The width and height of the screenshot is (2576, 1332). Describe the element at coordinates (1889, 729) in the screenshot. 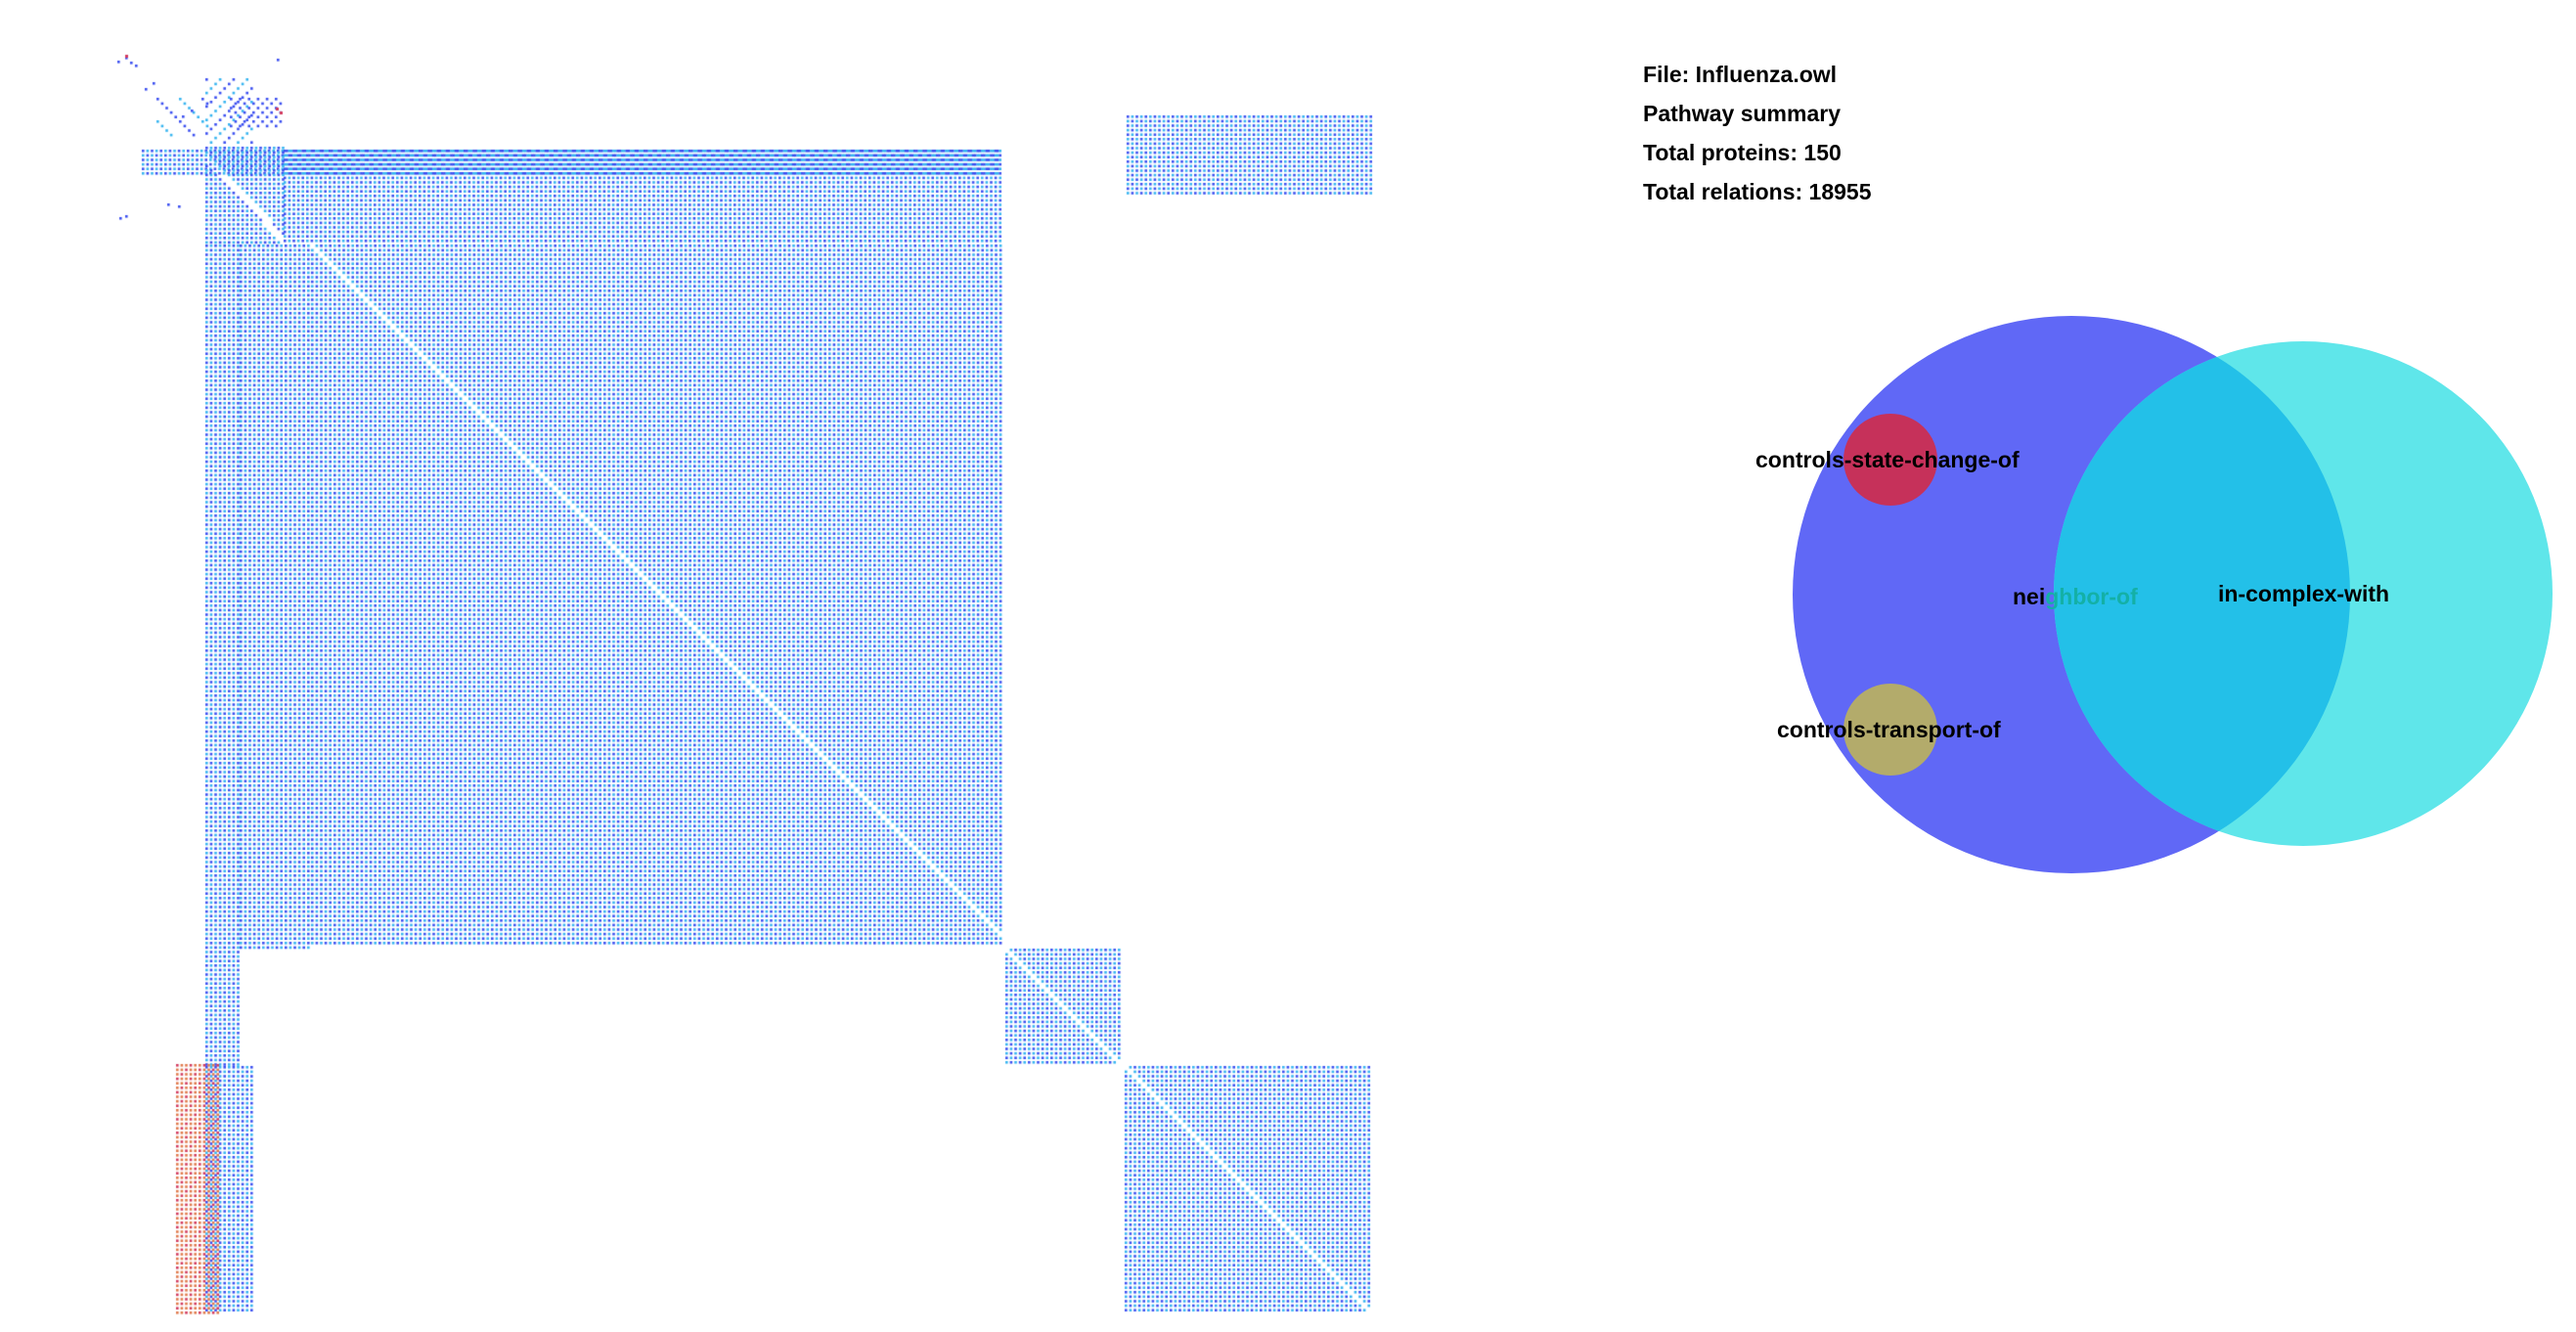

I see `venn-label-controls-transport-of: controls-transport-of` at that location.